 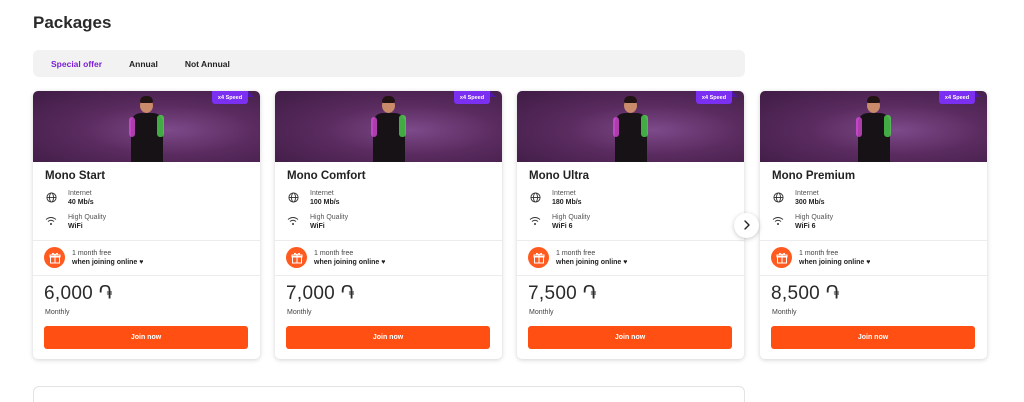 What do you see at coordinates (389, 394) in the screenshot?
I see `bottom-panel` at bounding box center [389, 394].